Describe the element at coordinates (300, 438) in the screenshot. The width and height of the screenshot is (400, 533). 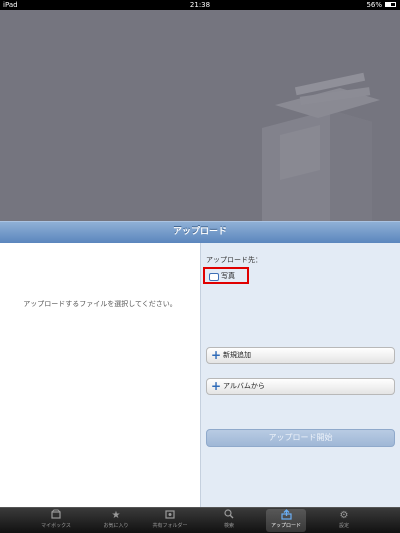
I see `start-upload-button: アップロード開始` at that location.